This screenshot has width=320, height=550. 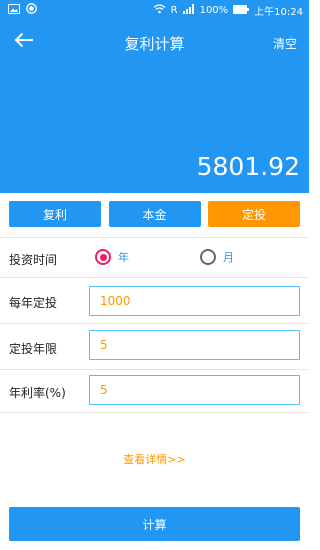 I want to click on annual-investment-label: 每年定投, so click(x=33, y=303).